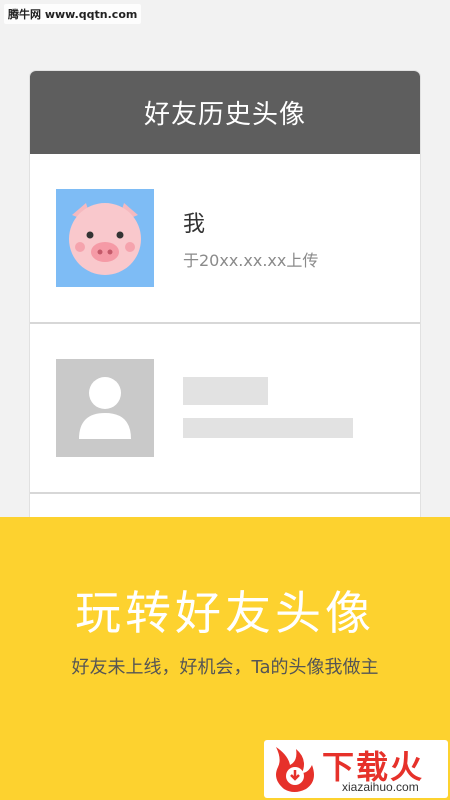 This screenshot has width=450, height=800. Describe the element at coordinates (225, 613) in the screenshot. I see `banner-title: 玩转好友头像` at that location.